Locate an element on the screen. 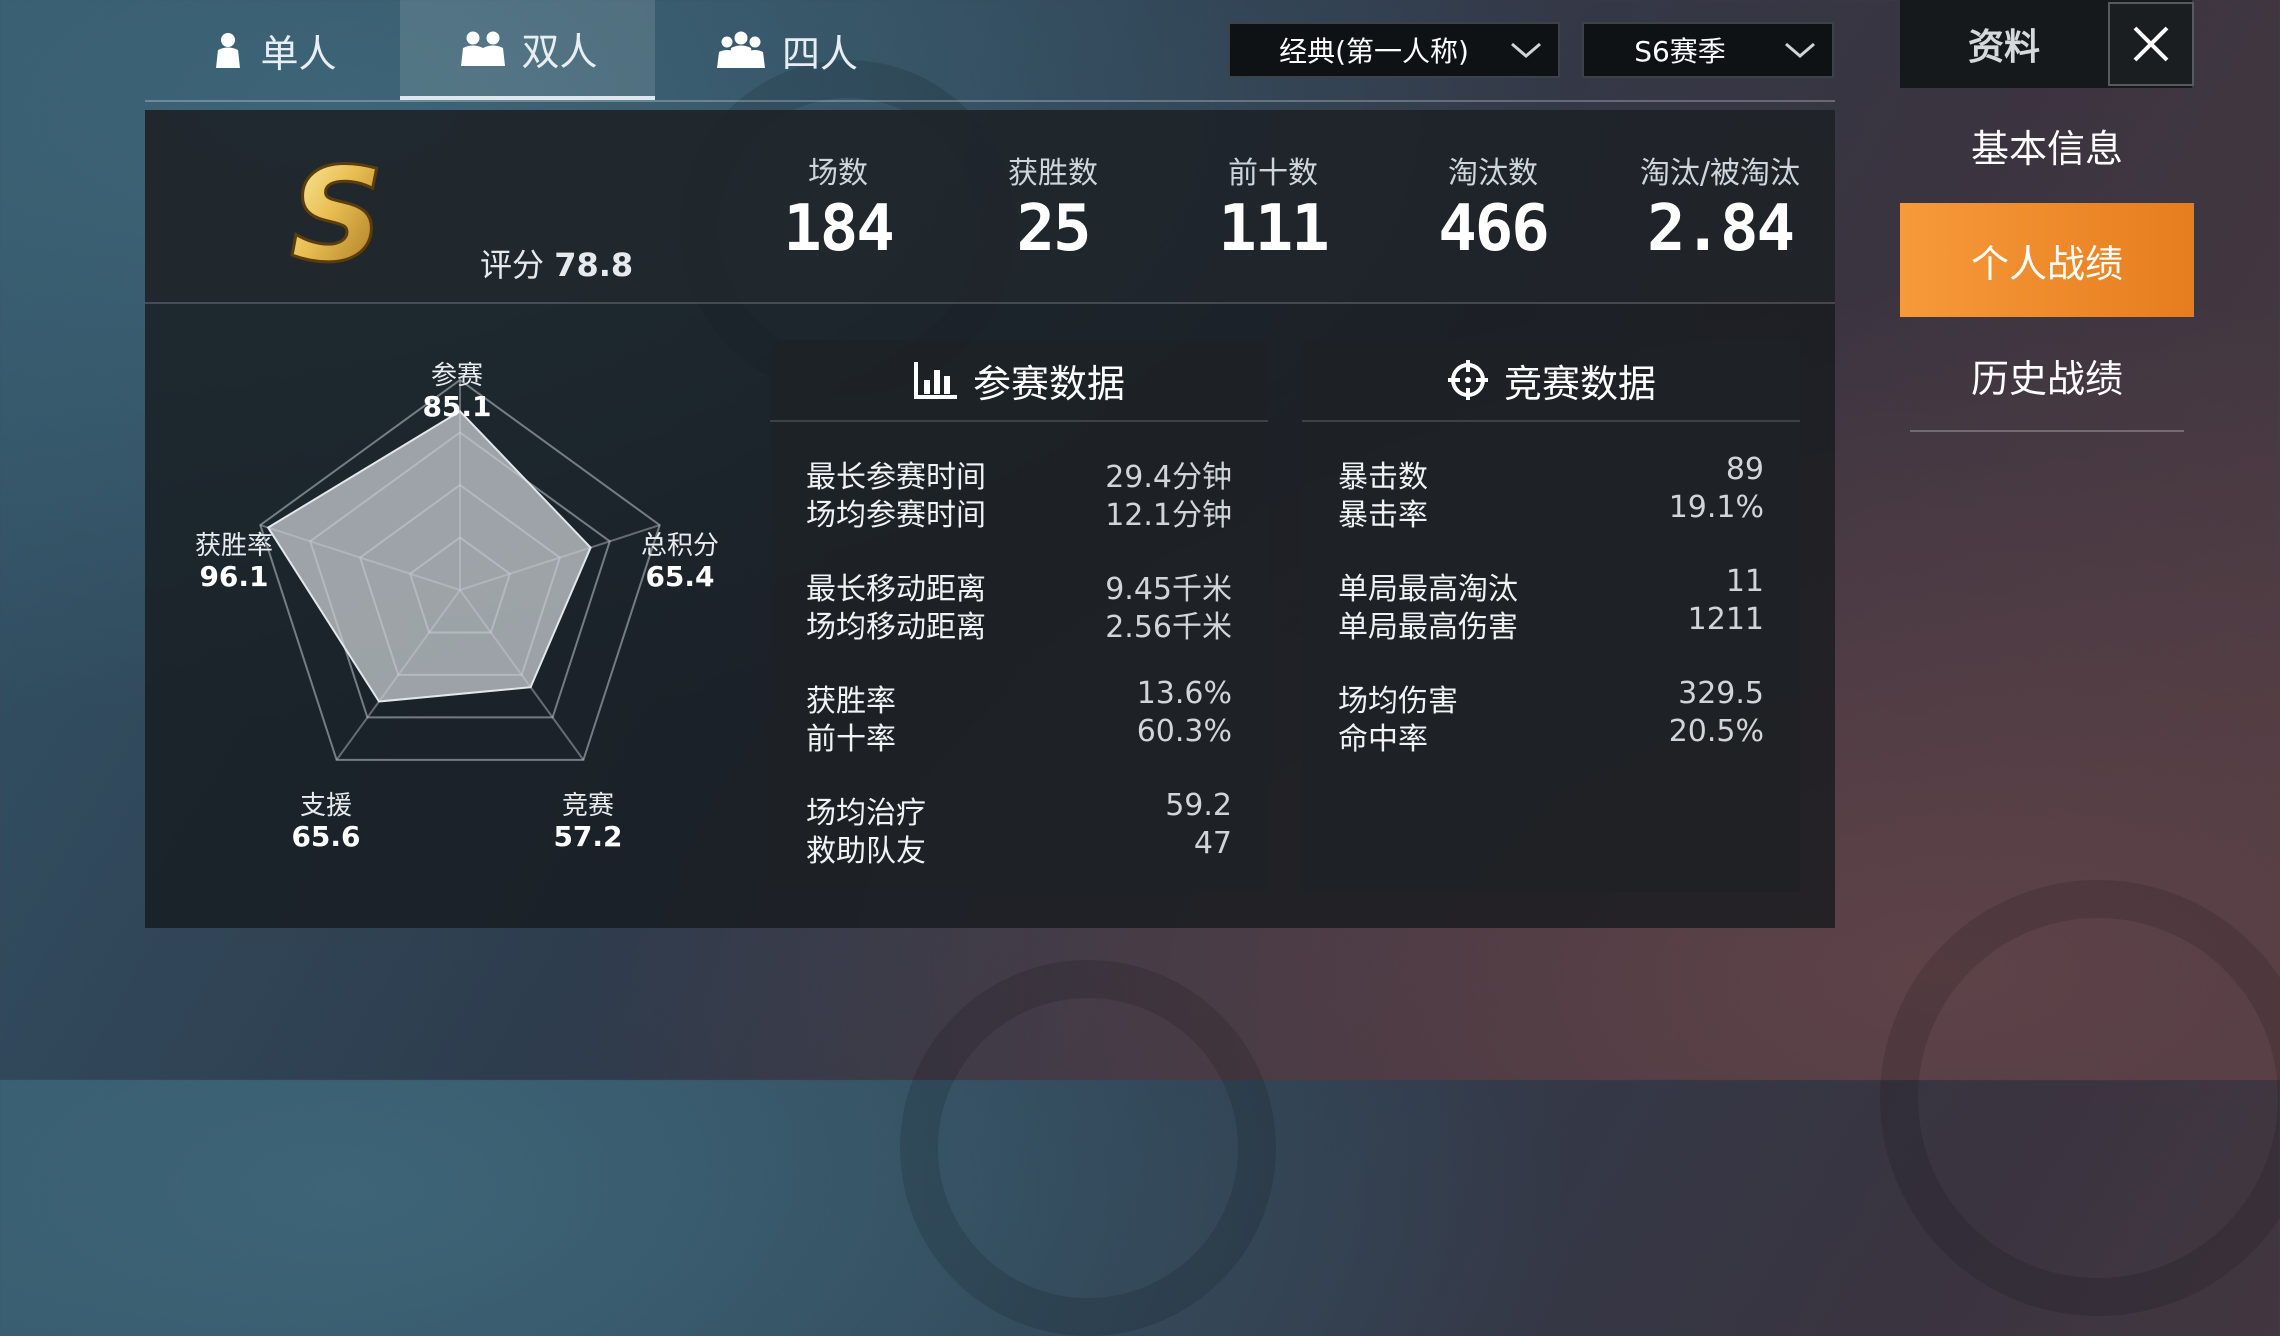  stat-row: 暴击数 89 is located at coordinates (1551, 473).